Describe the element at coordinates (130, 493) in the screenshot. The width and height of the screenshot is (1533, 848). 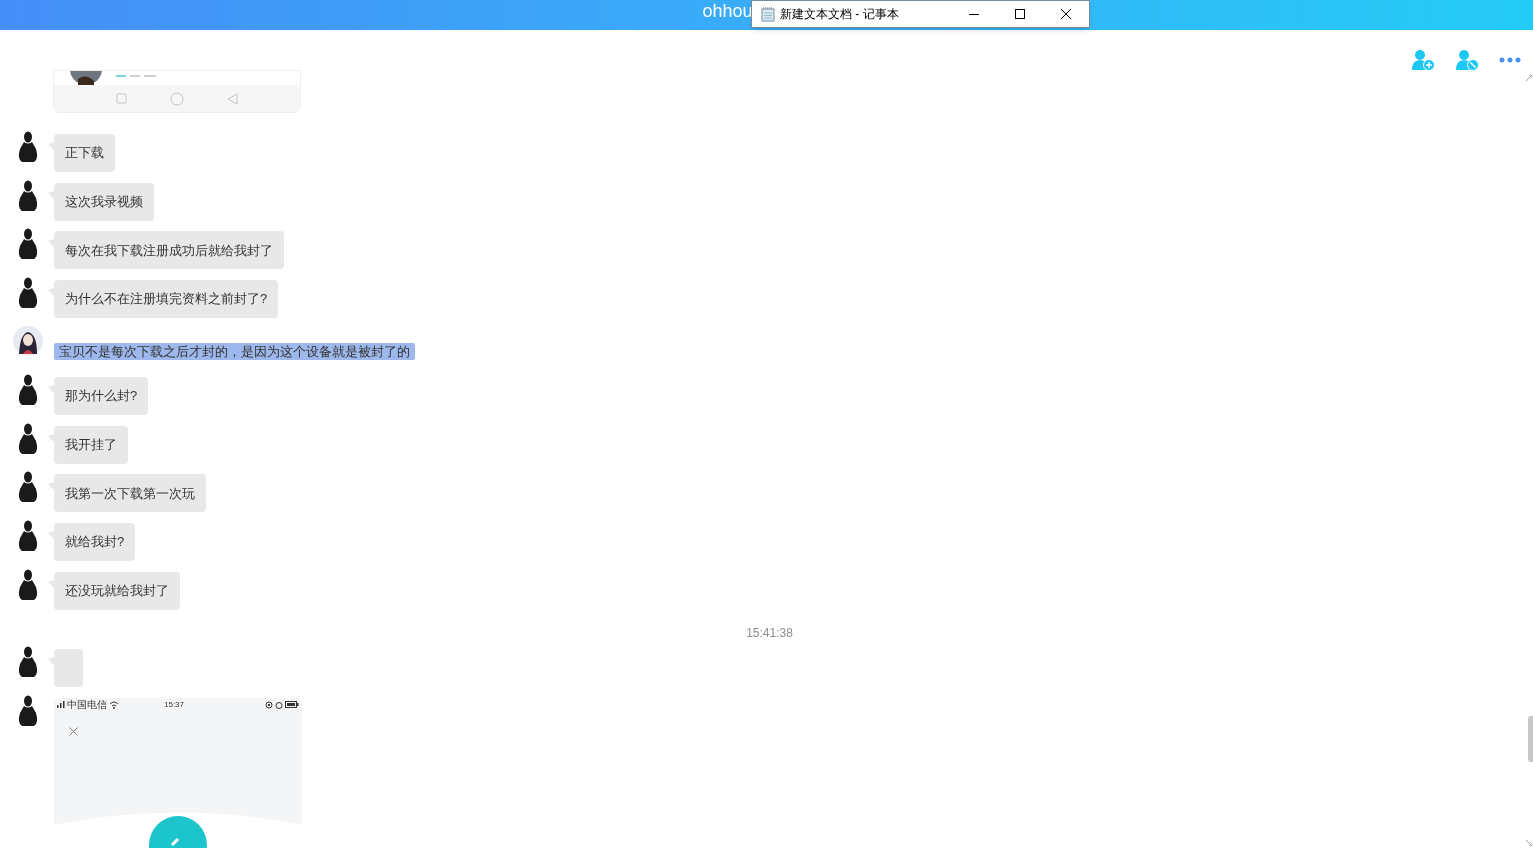
I see `message-bubble: 我第一次下载第一次玩` at that location.